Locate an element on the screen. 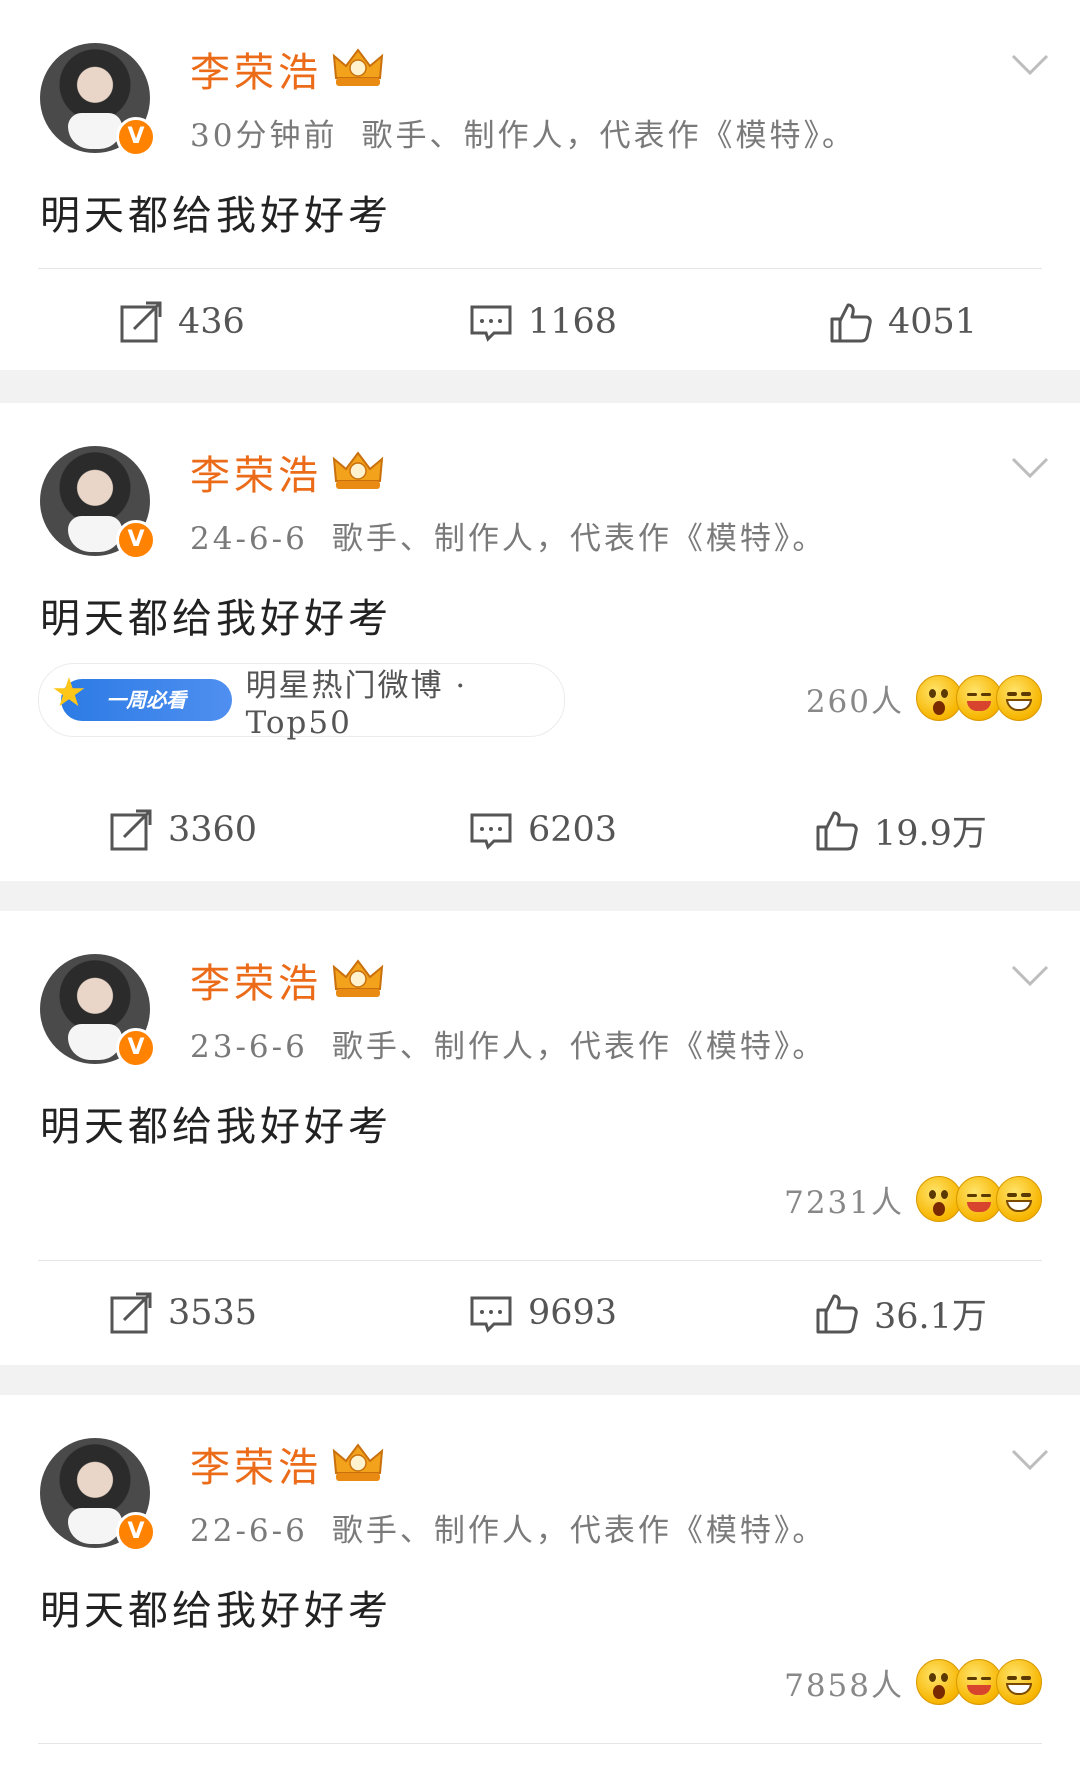 The height and width of the screenshot is (1775, 1080). action-bar: 3535 9693 36.1万 is located at coordinates (540, 1313).